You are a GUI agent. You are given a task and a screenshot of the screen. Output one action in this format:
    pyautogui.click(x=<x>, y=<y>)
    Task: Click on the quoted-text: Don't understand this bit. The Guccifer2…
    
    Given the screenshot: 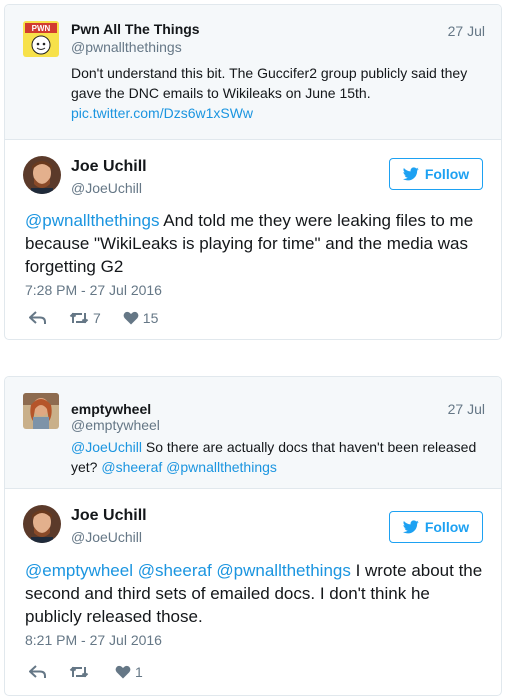 What is the action you would take?
    pyautogui.click(x=278, y=93)
    